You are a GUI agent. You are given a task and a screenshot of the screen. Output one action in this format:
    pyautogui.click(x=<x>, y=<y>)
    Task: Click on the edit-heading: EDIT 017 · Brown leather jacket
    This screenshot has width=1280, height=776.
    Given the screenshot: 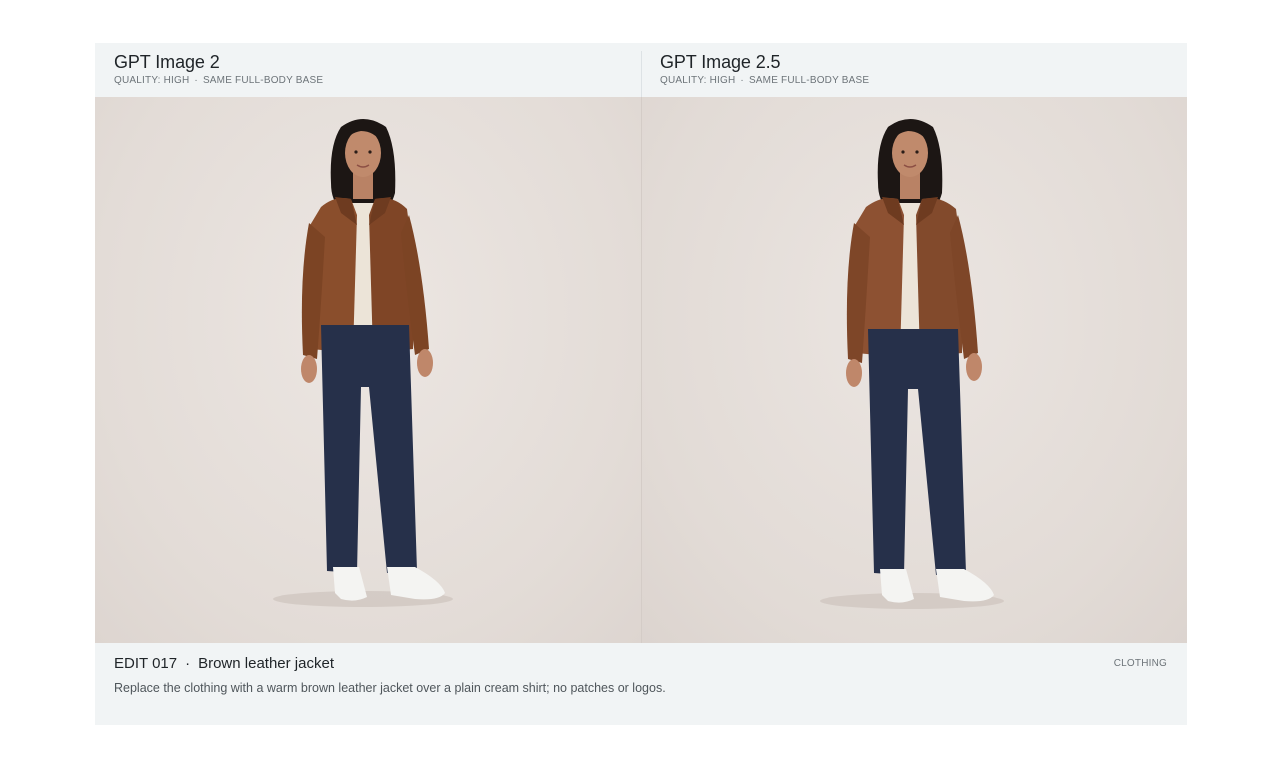 What is the action you would take?
    pyautogui.click(x=224, y=663)
    